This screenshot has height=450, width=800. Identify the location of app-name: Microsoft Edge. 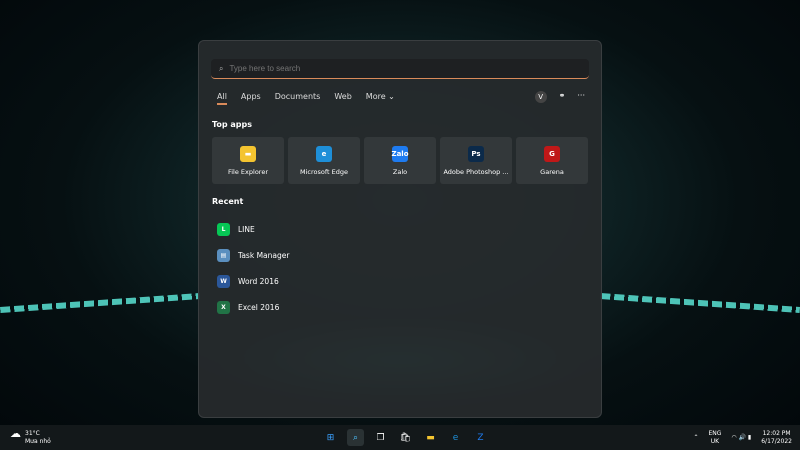
(323, 171).